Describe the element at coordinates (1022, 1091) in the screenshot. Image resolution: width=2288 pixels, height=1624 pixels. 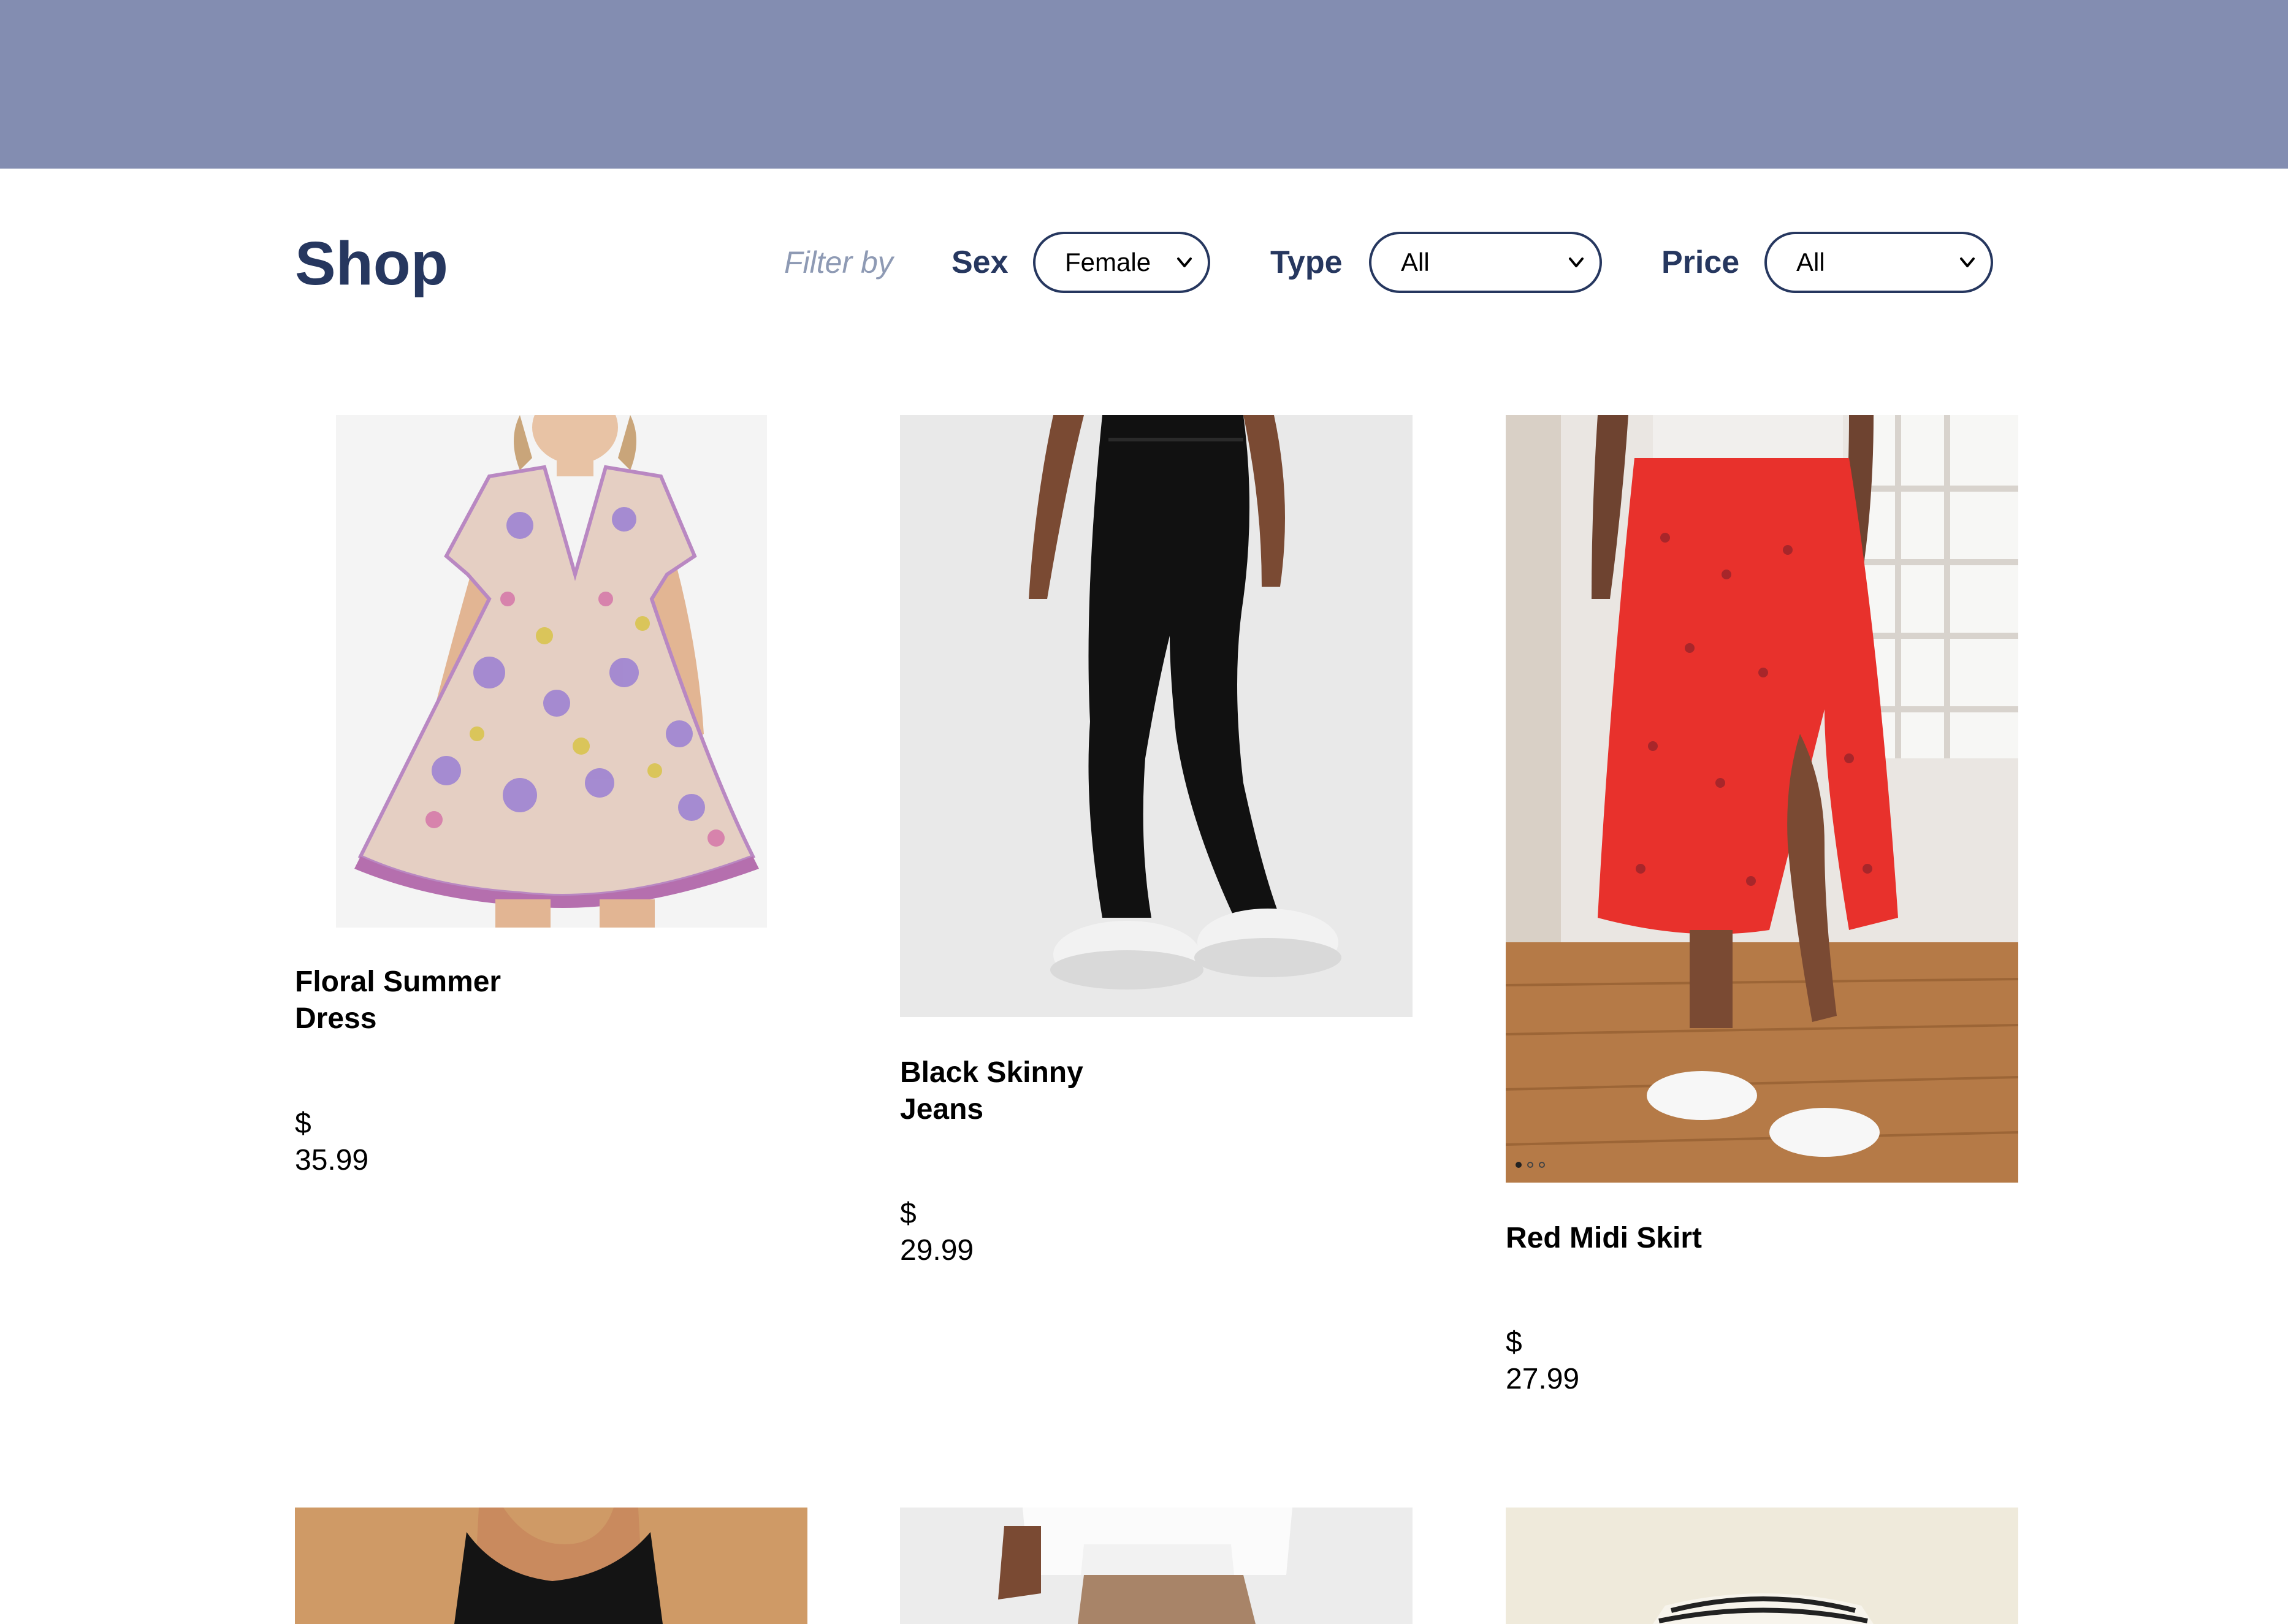
I see `product-name: Black Skinny Jeans` at that location.